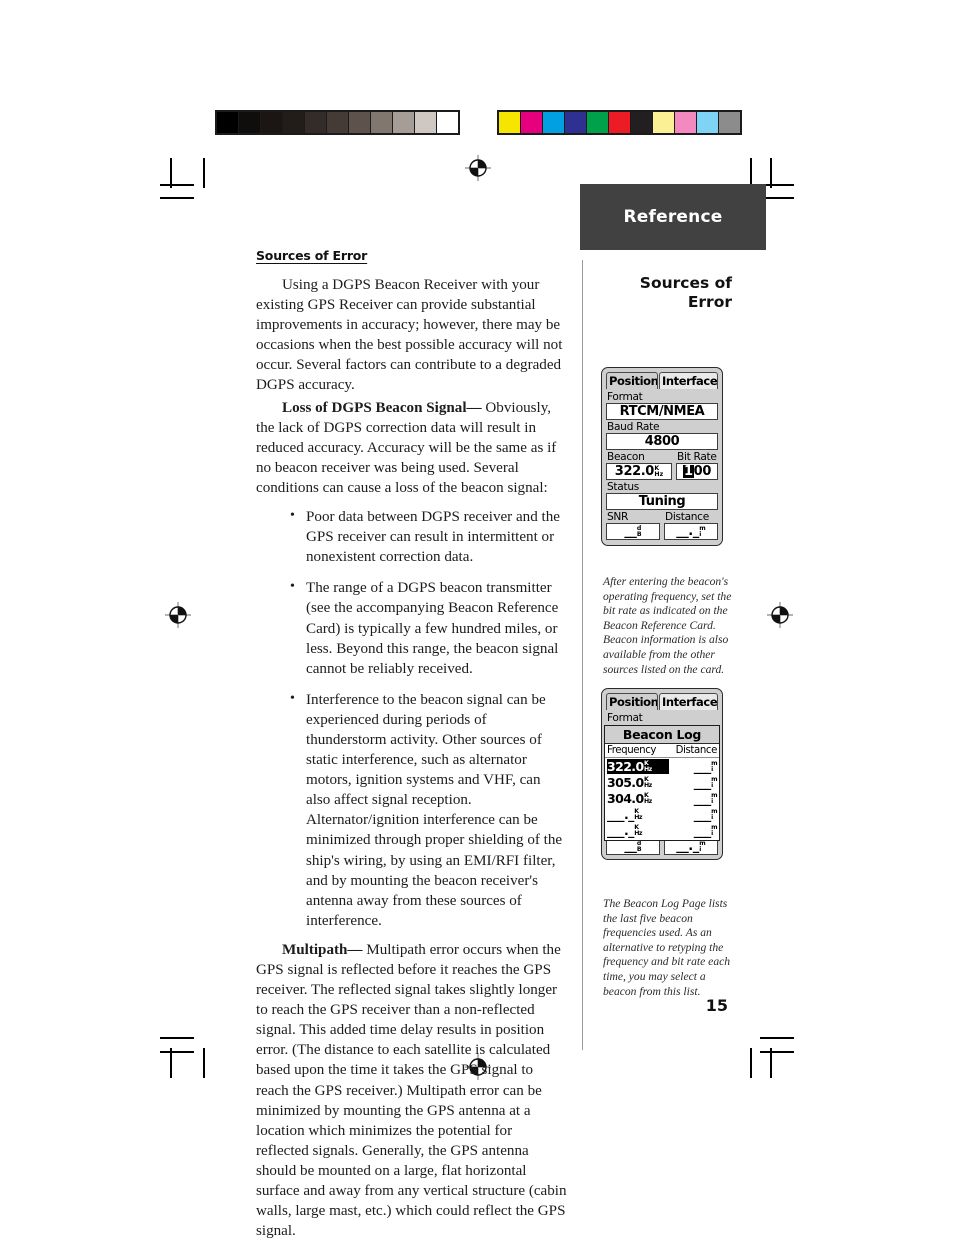 This screenshot has height=1243, width=954. What do you see at coordinates (662, 751) in the screenshot?
I see `beacon-log-column-headers: Frequency Distance` at bounding box center [662, 751].